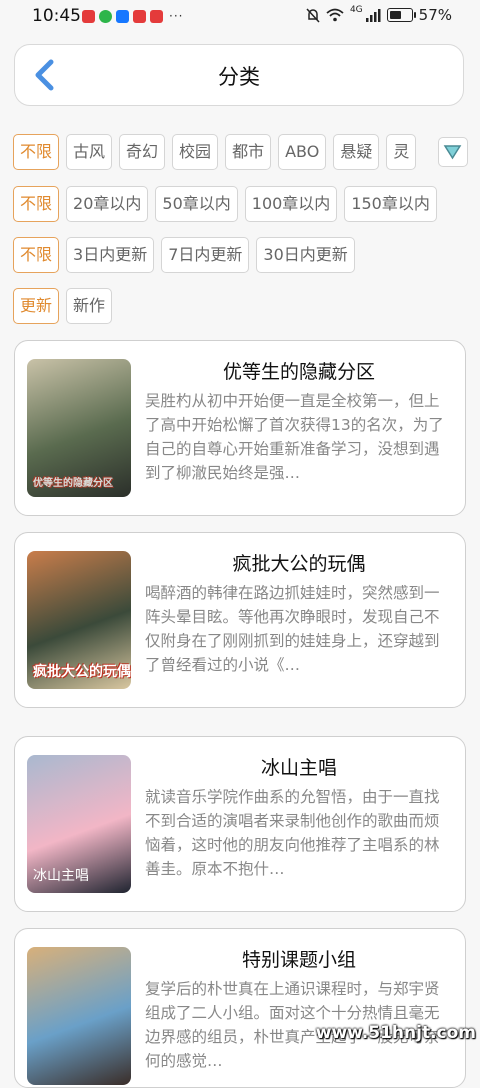 Image resolution: width=480 pixels, height=1088 pixels. I want to click on filter-genre-chip: 奇幻, so click(142, 152).